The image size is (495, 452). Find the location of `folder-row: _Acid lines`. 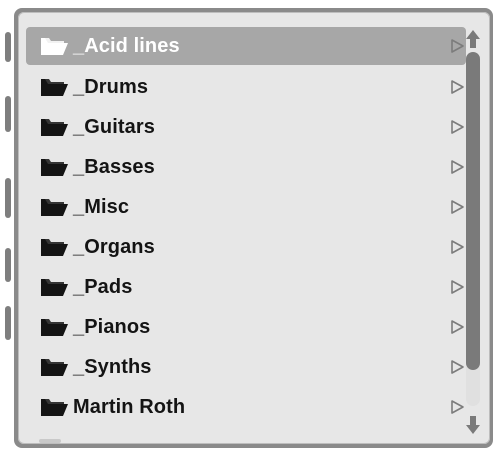

folder-row: _Acid lines is located at coordinates (246, 46).